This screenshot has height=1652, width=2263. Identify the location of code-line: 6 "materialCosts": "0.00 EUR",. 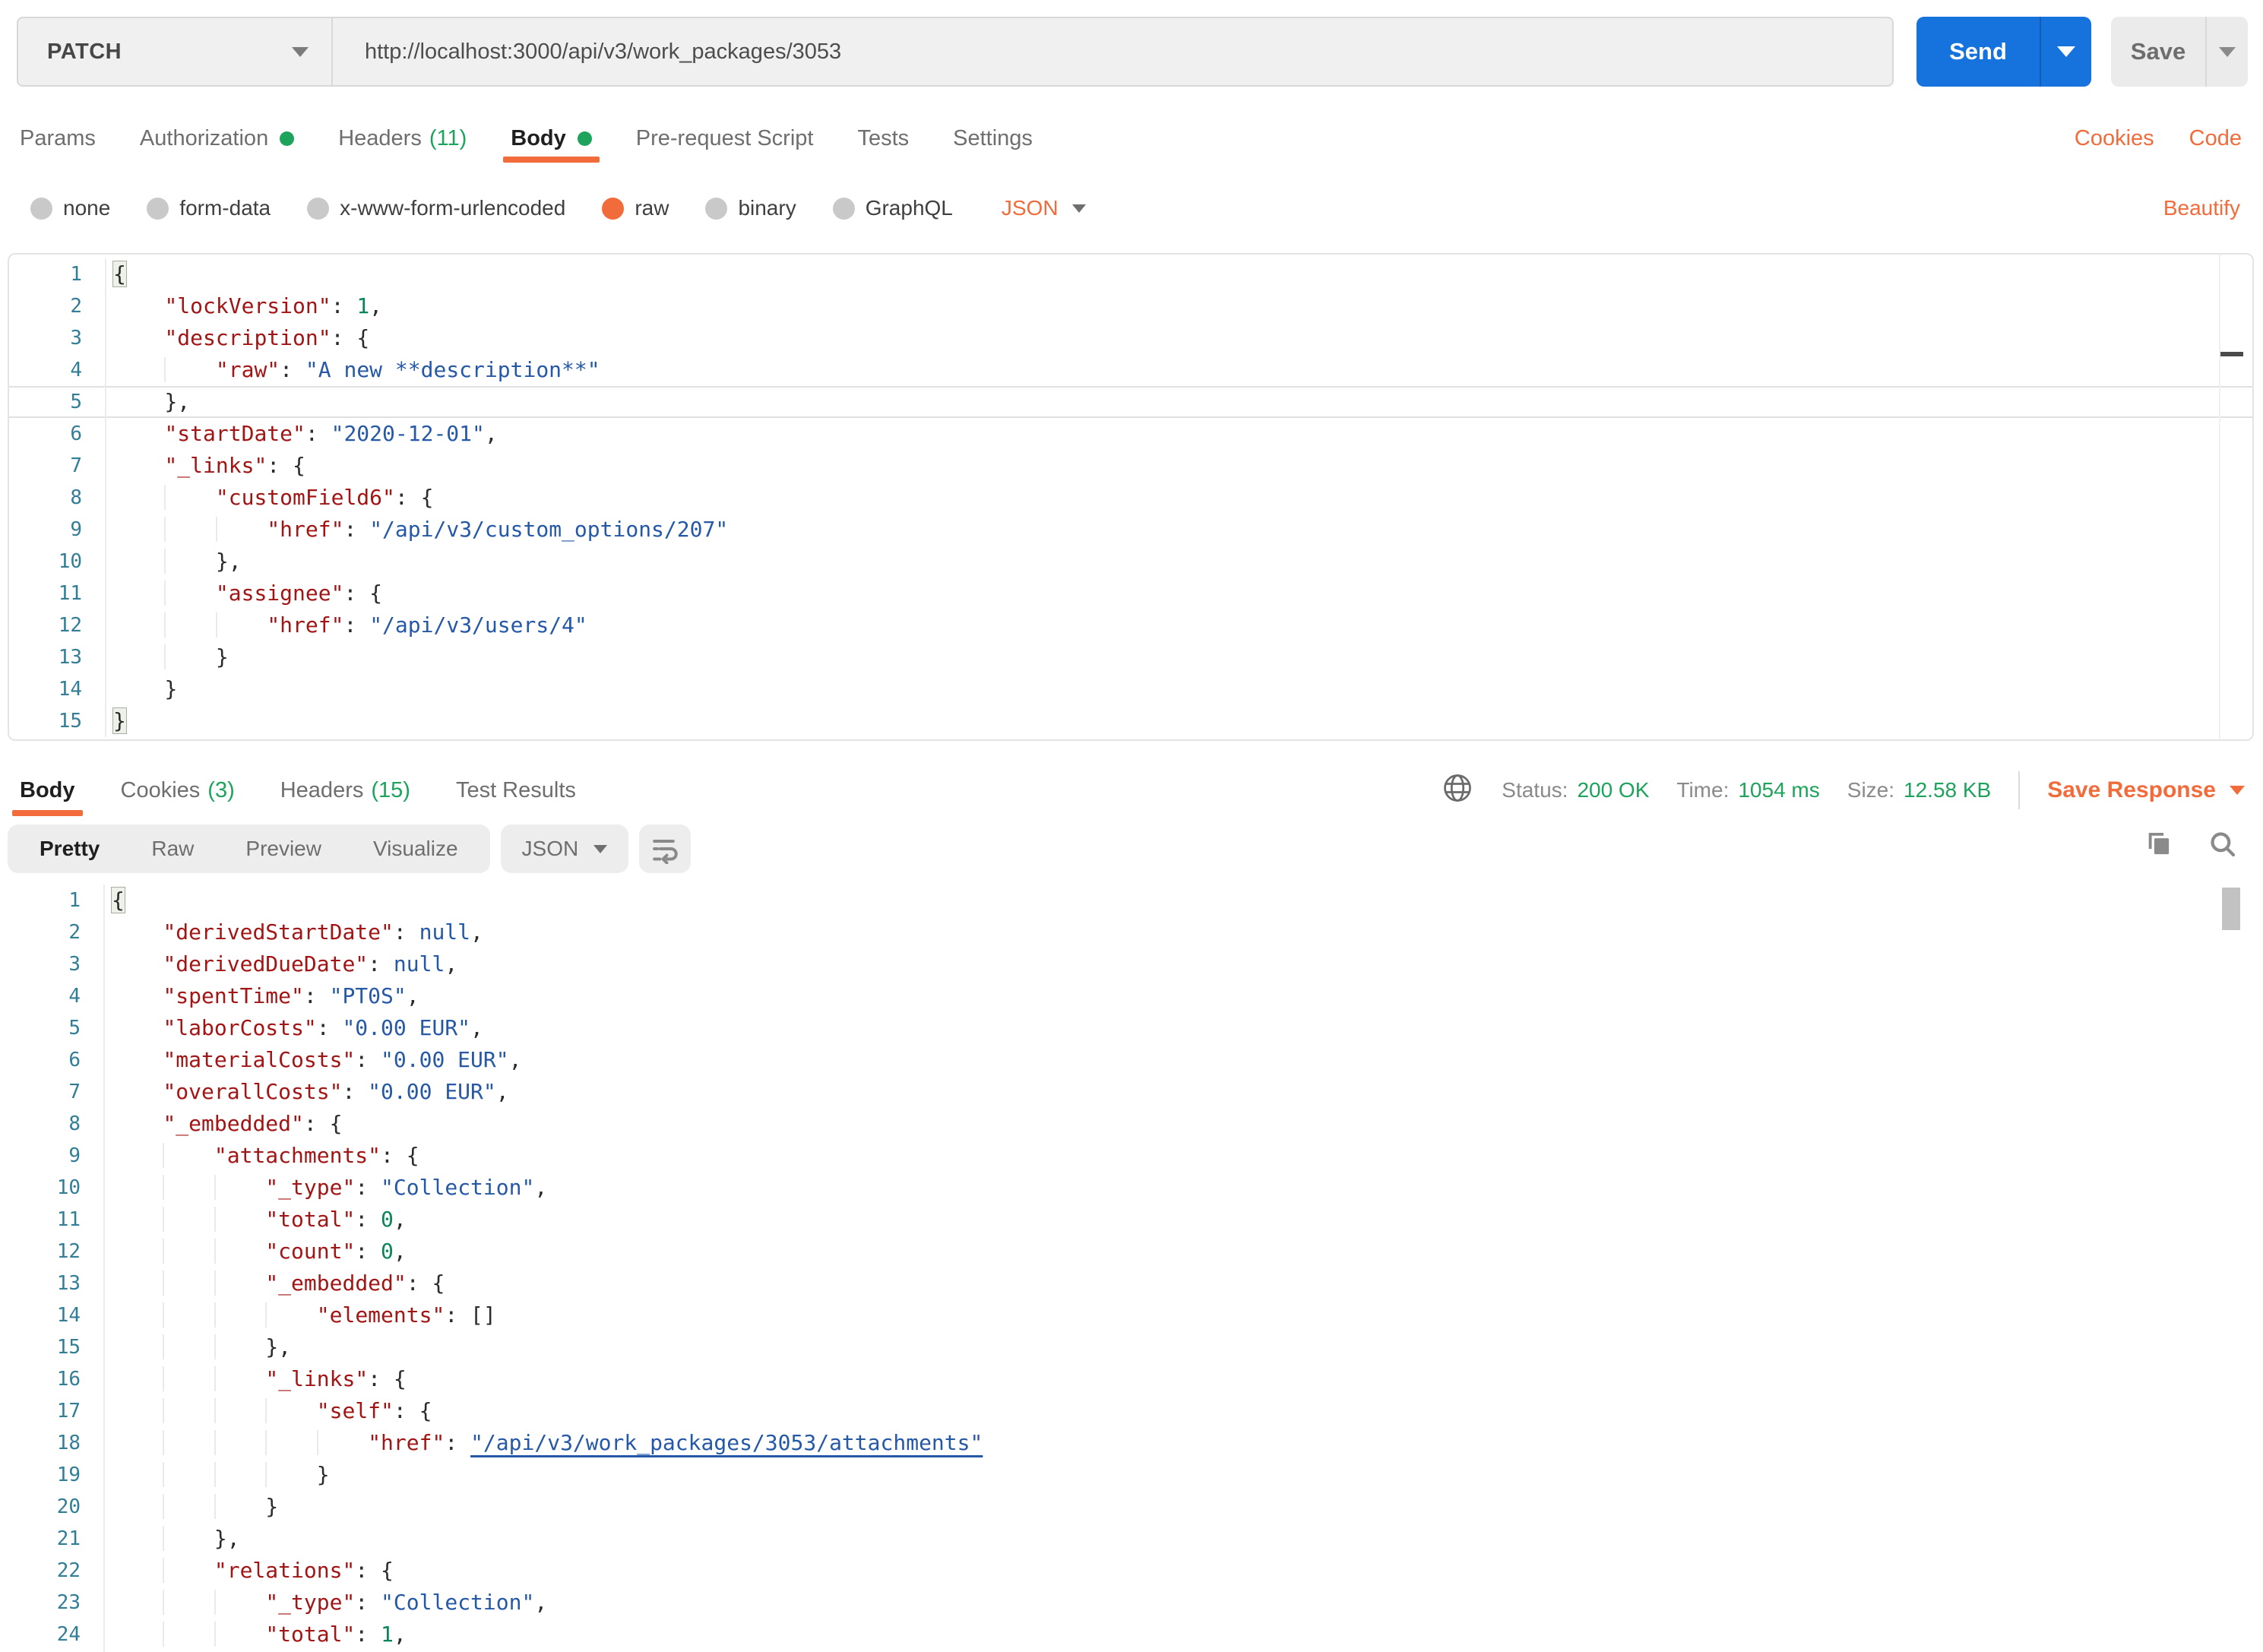
(1131, 1060).